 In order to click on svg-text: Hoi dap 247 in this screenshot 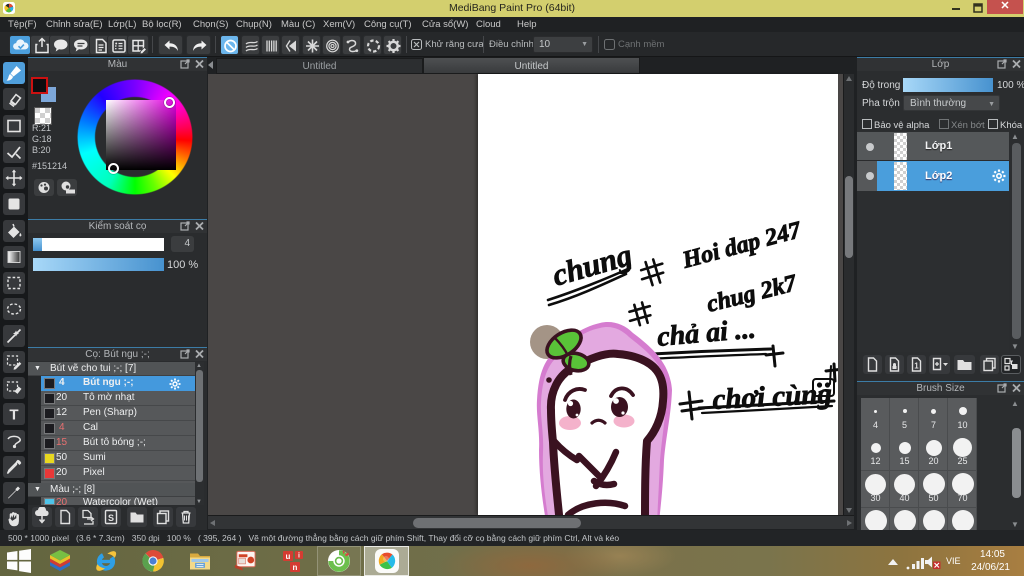, I will do `click(742, 245)`.